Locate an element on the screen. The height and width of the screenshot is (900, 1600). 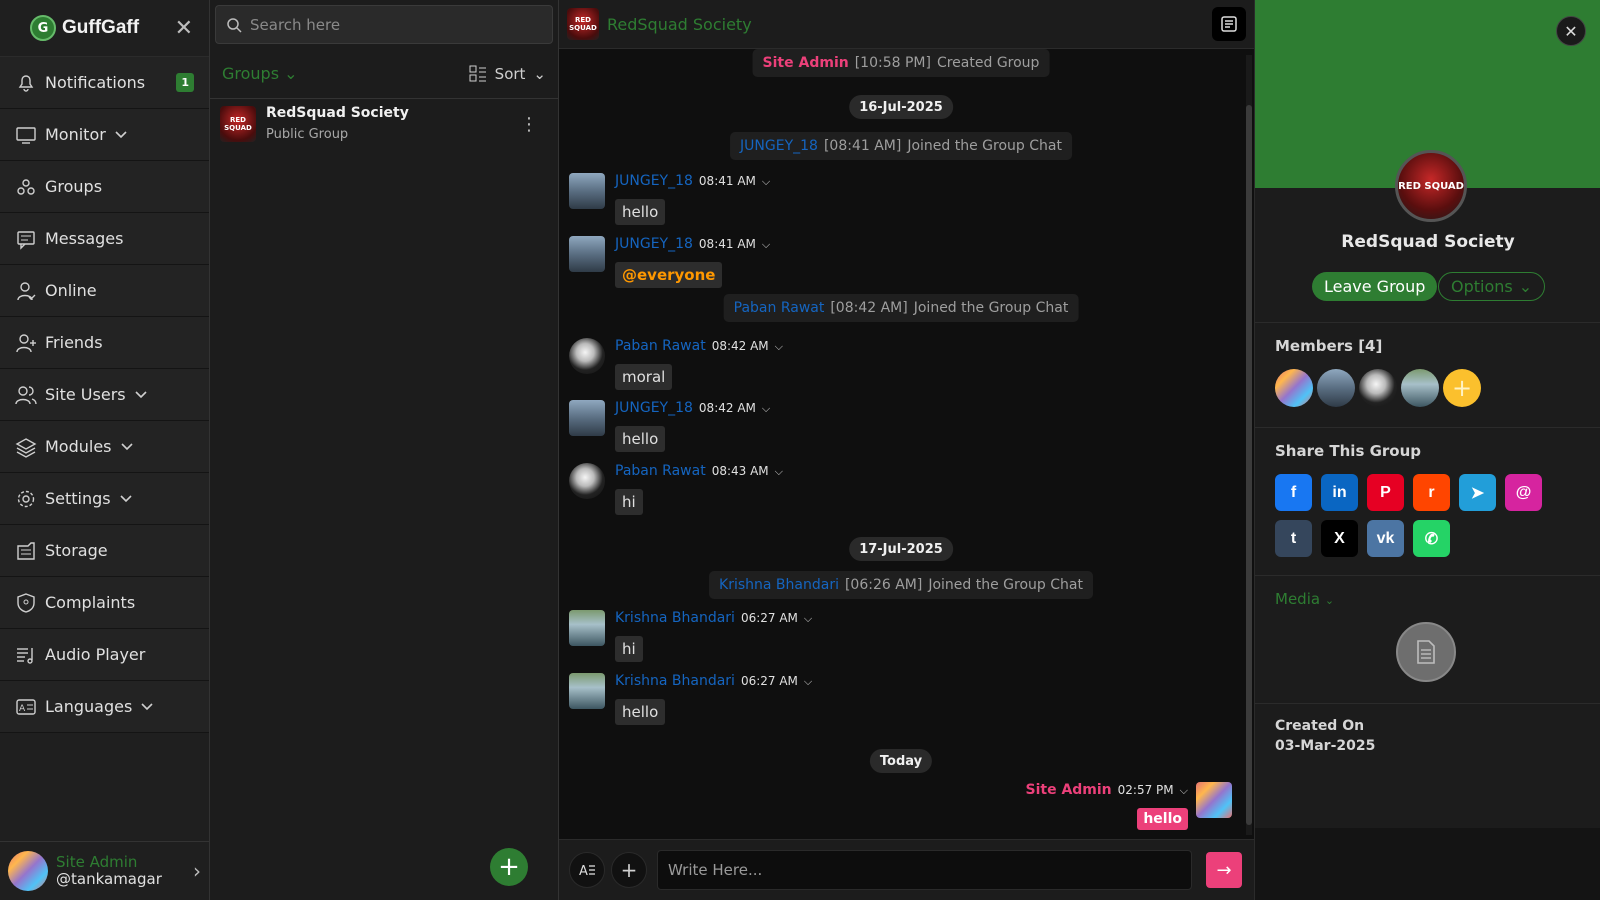
chevron-down-icon: ⌄ is located at coordinates (1329, 600).